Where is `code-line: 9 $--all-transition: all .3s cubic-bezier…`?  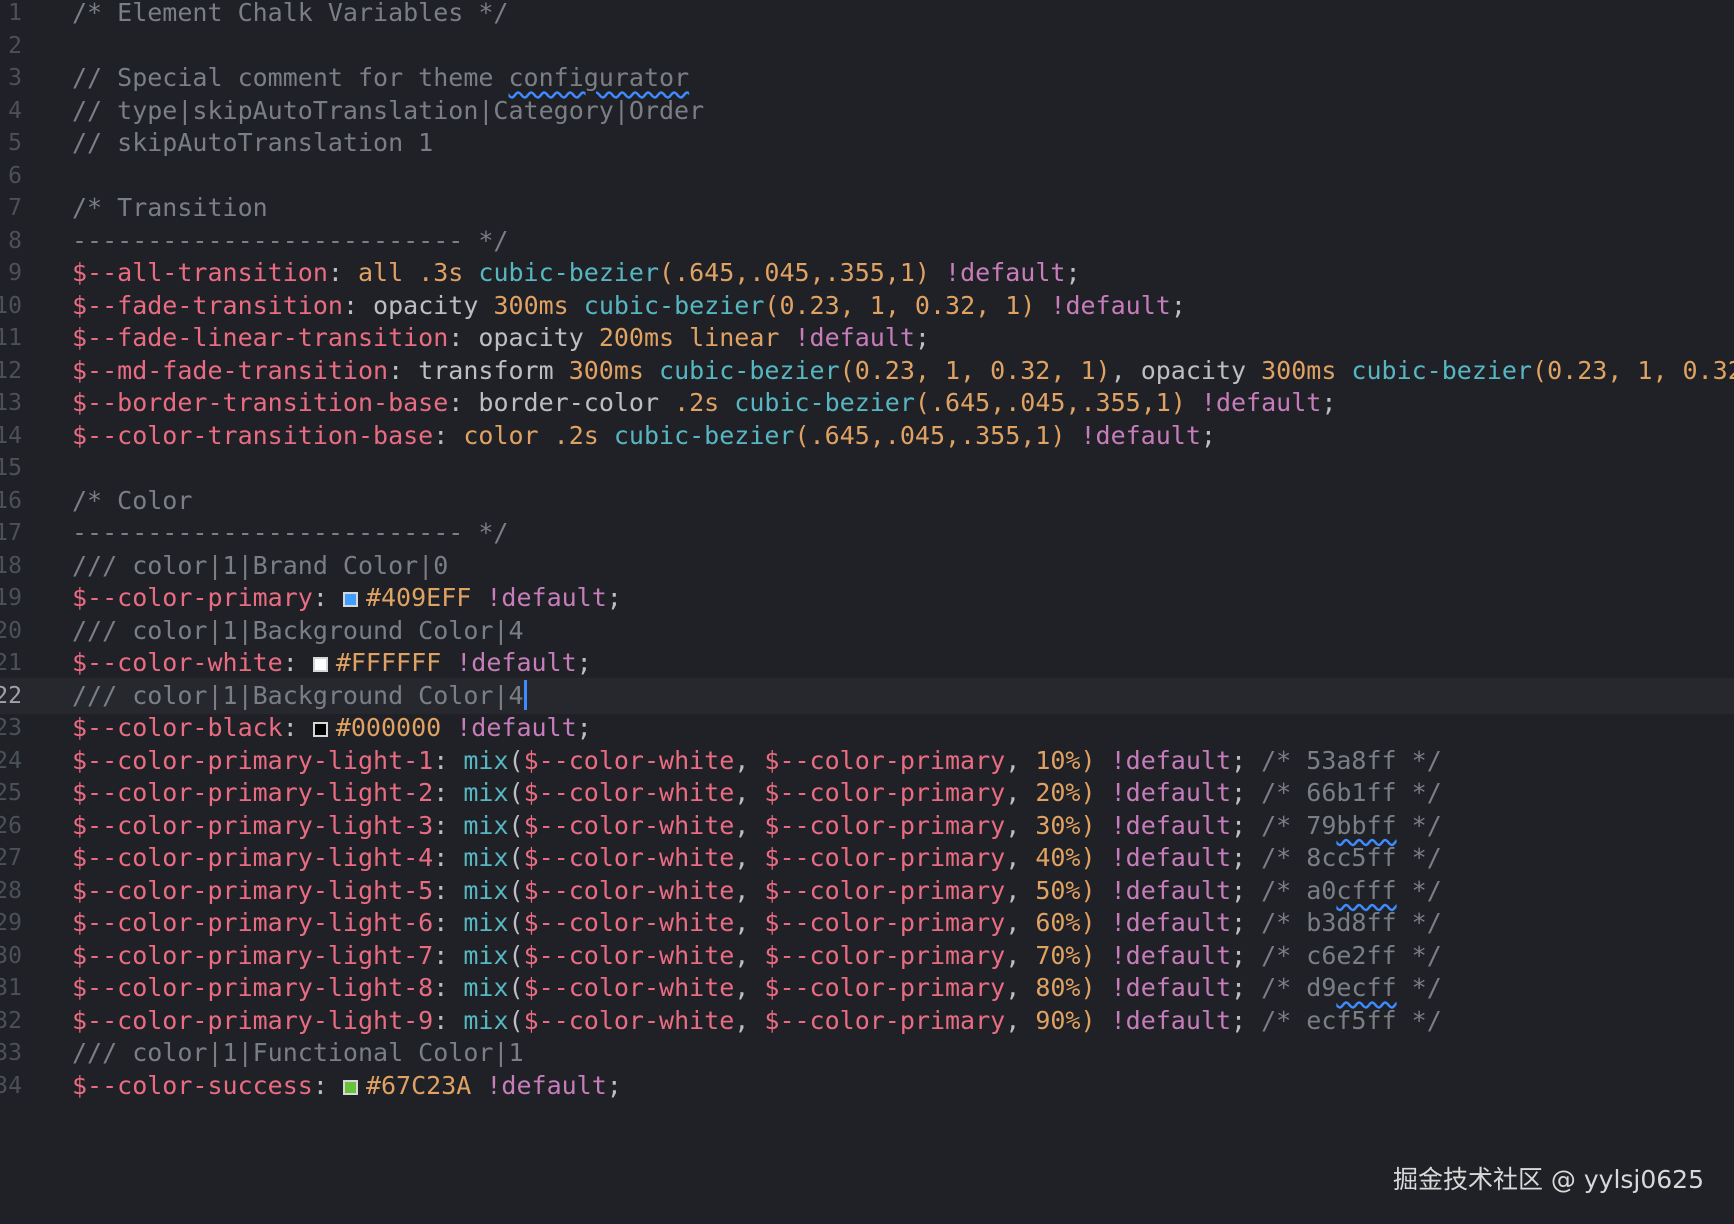
code-line: 9 $--all-transition: all .3s cubic-bezier… is located at coordinates (867, 273).